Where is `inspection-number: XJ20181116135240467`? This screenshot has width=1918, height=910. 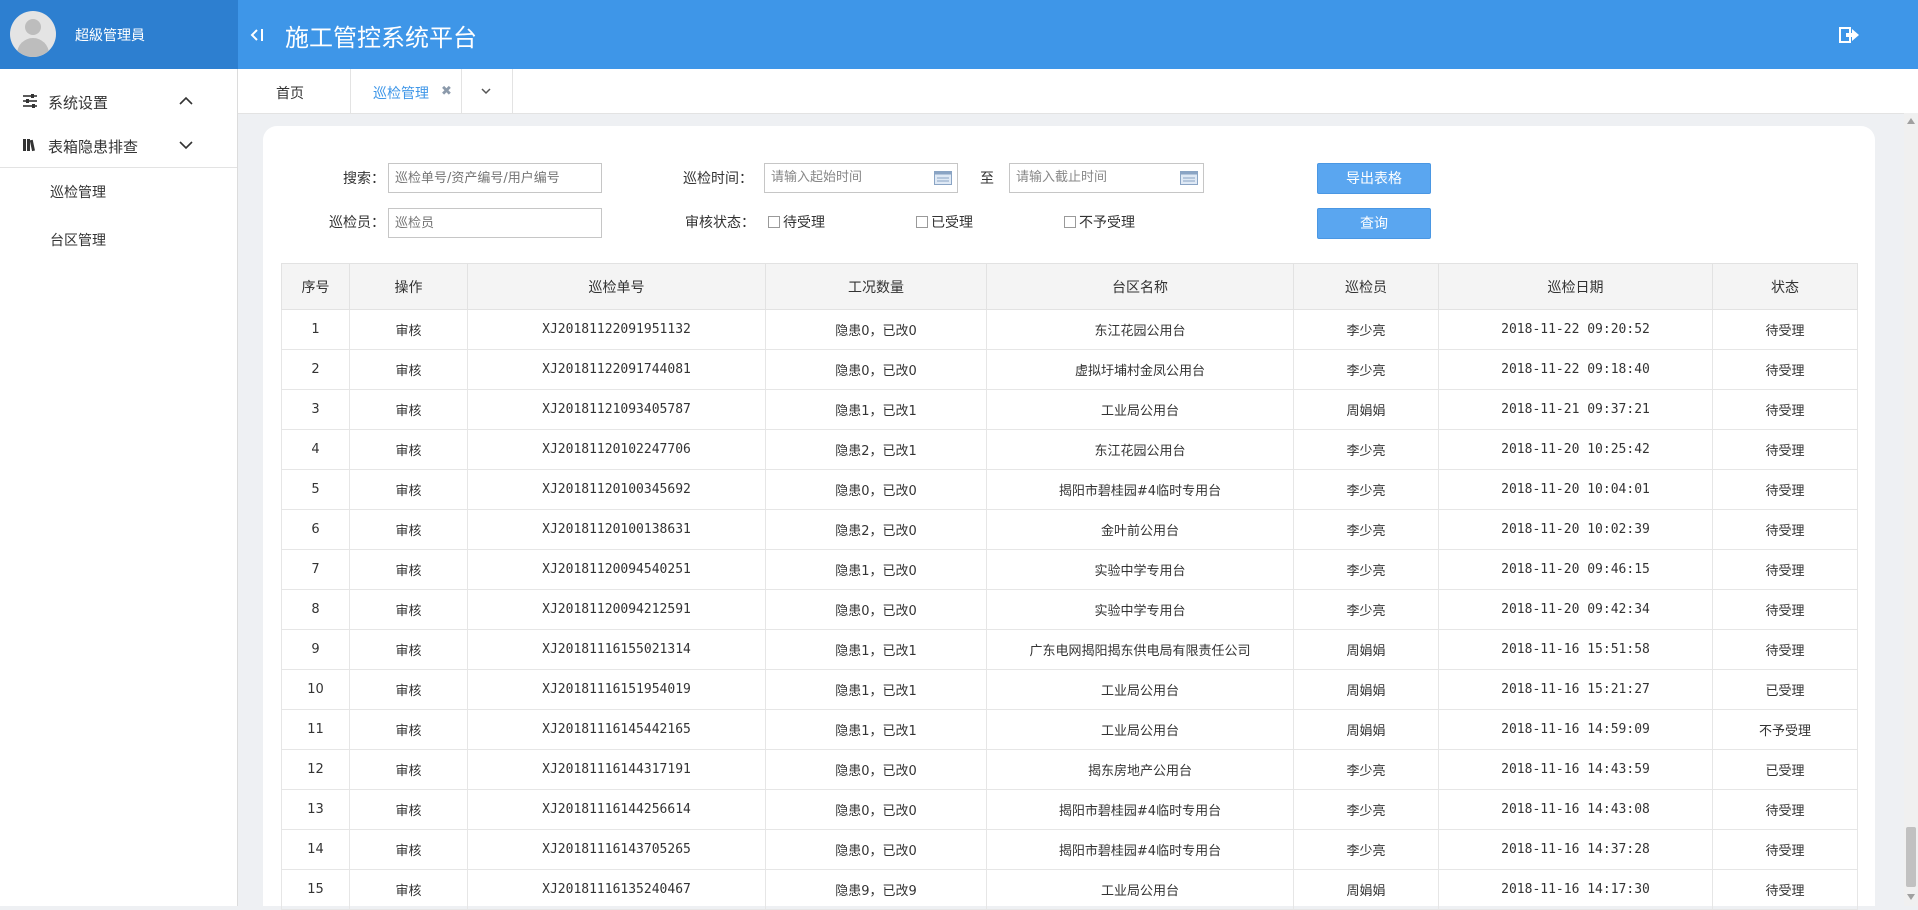 inspection-number: XJ20181116135240467 is located at coordinates (616, 889).